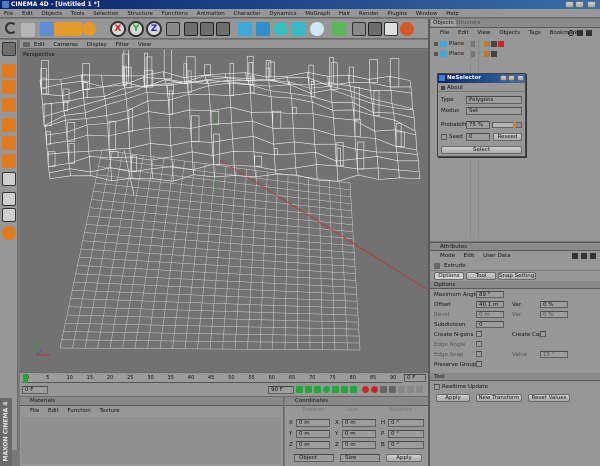 This screenshot has height=466, width=600. Describe the element at coordinates (549, 398) in the screenshot. I see `reset-values-button: Reset Values` at that location.